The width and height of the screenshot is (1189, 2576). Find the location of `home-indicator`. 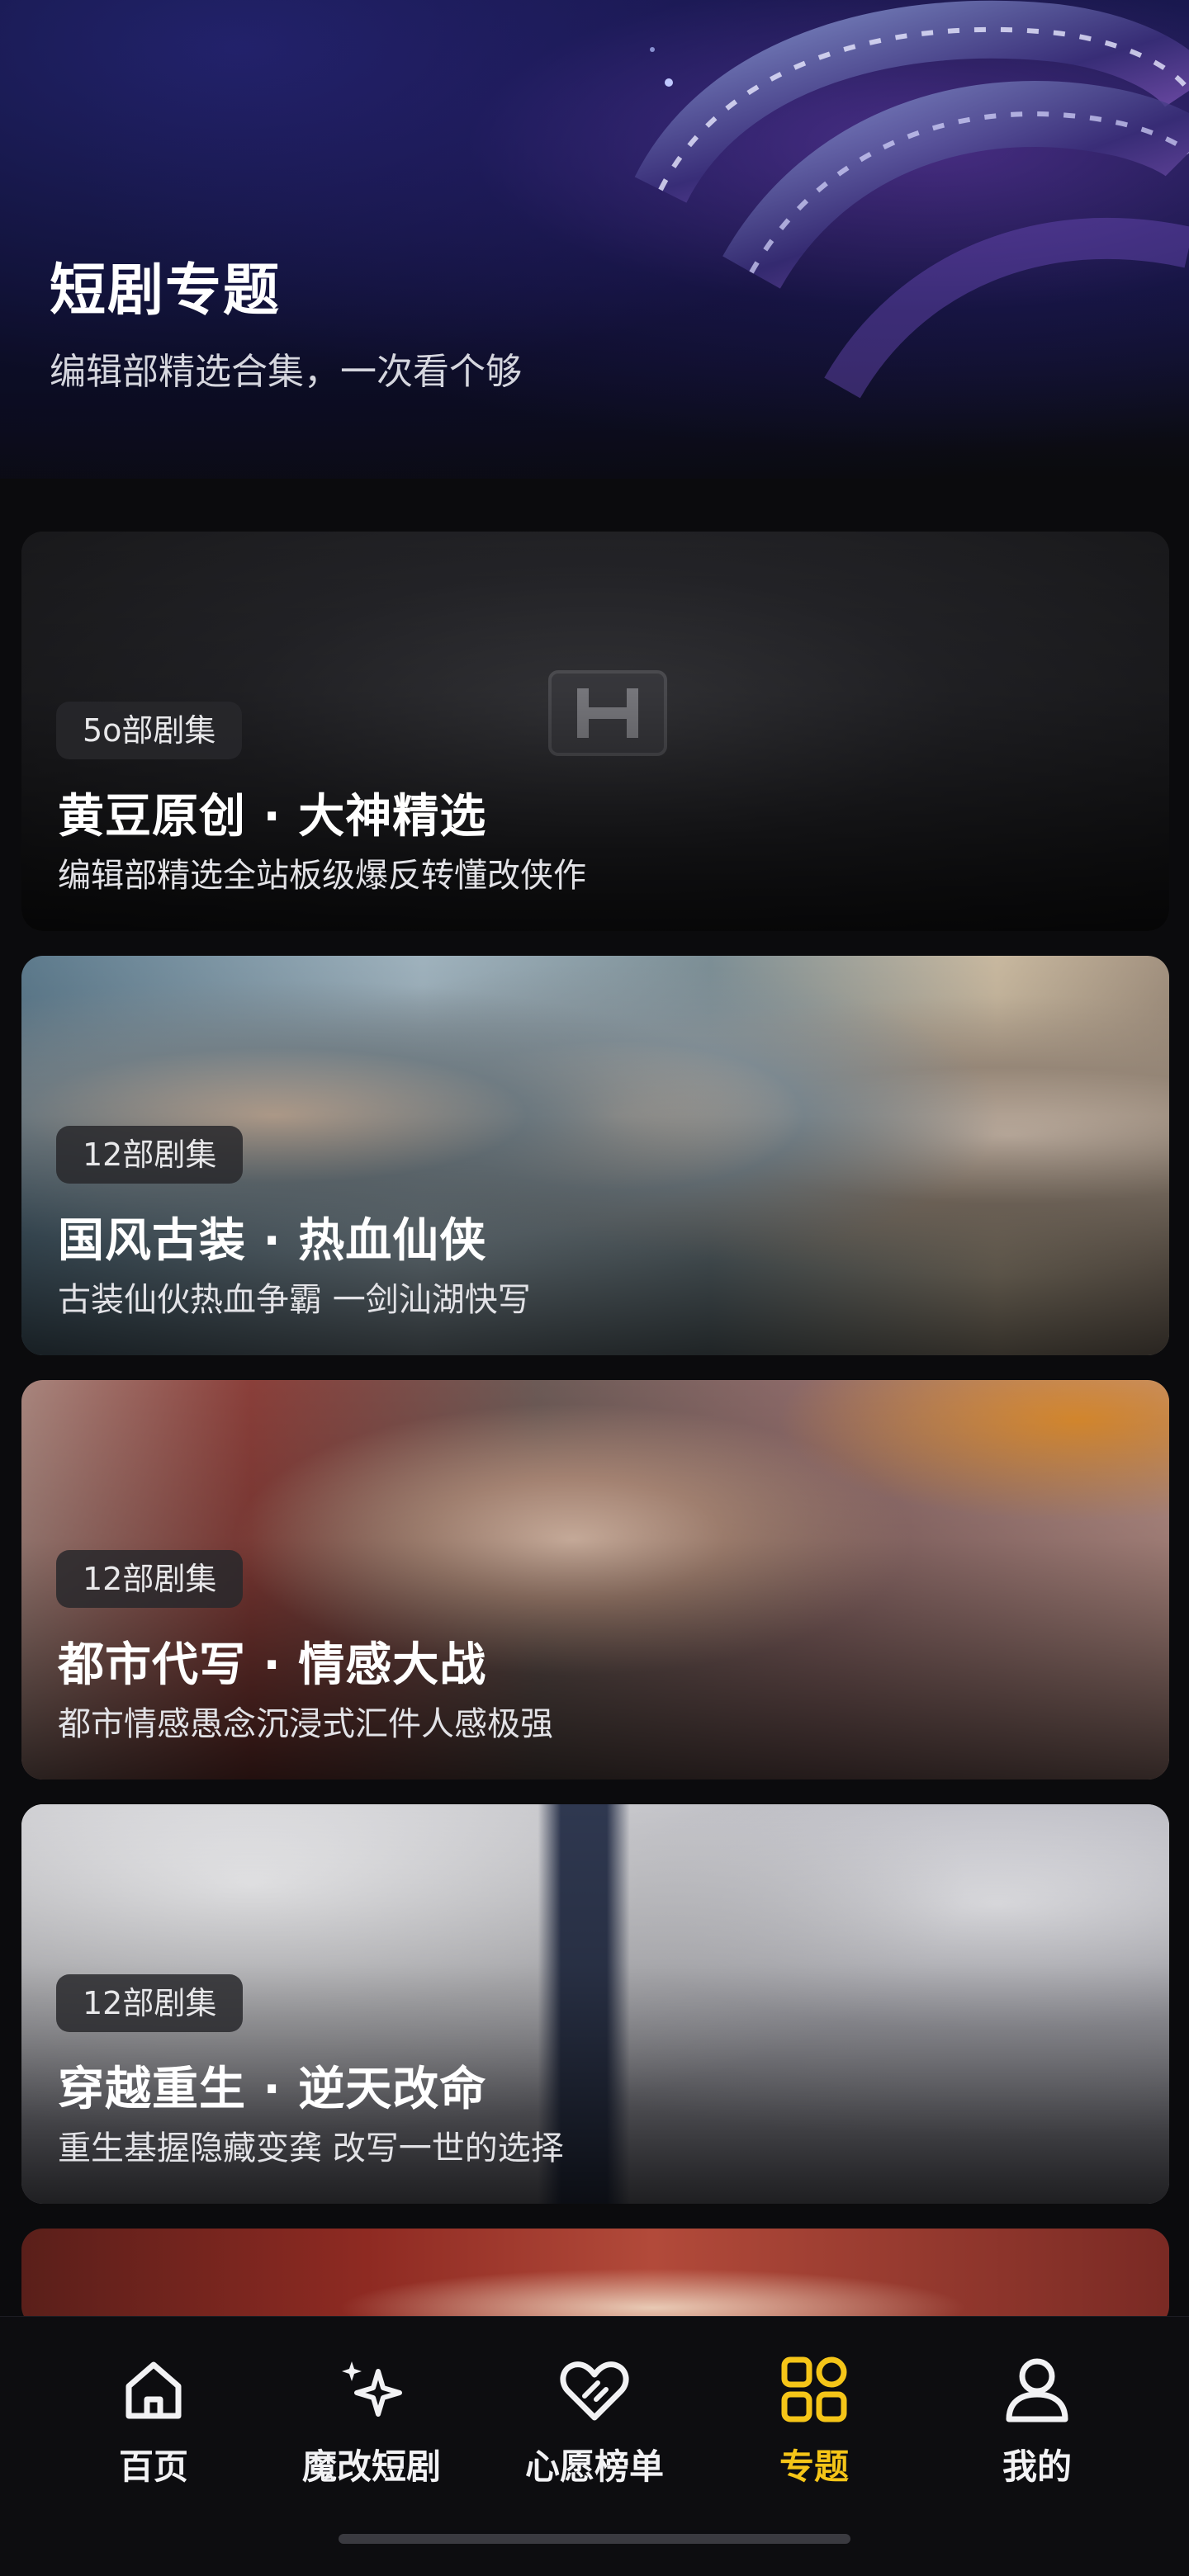

home-indicator is located at coordinates (594, 2539).